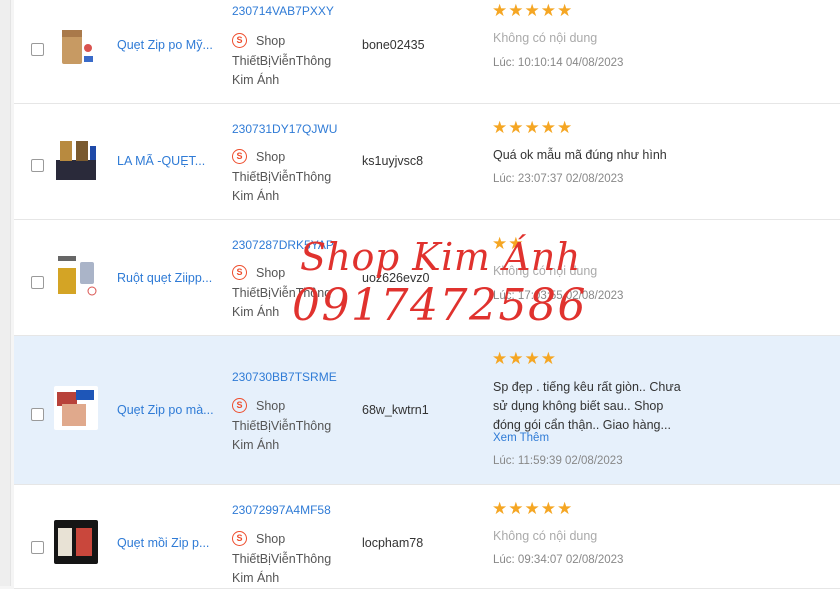 Image resolution: width=840 pixels, height=589 pixels. Describe the element at coordinates (284, 129) in the screenshot. I see `order-id-link: 230731DY17QJWU` at that location.